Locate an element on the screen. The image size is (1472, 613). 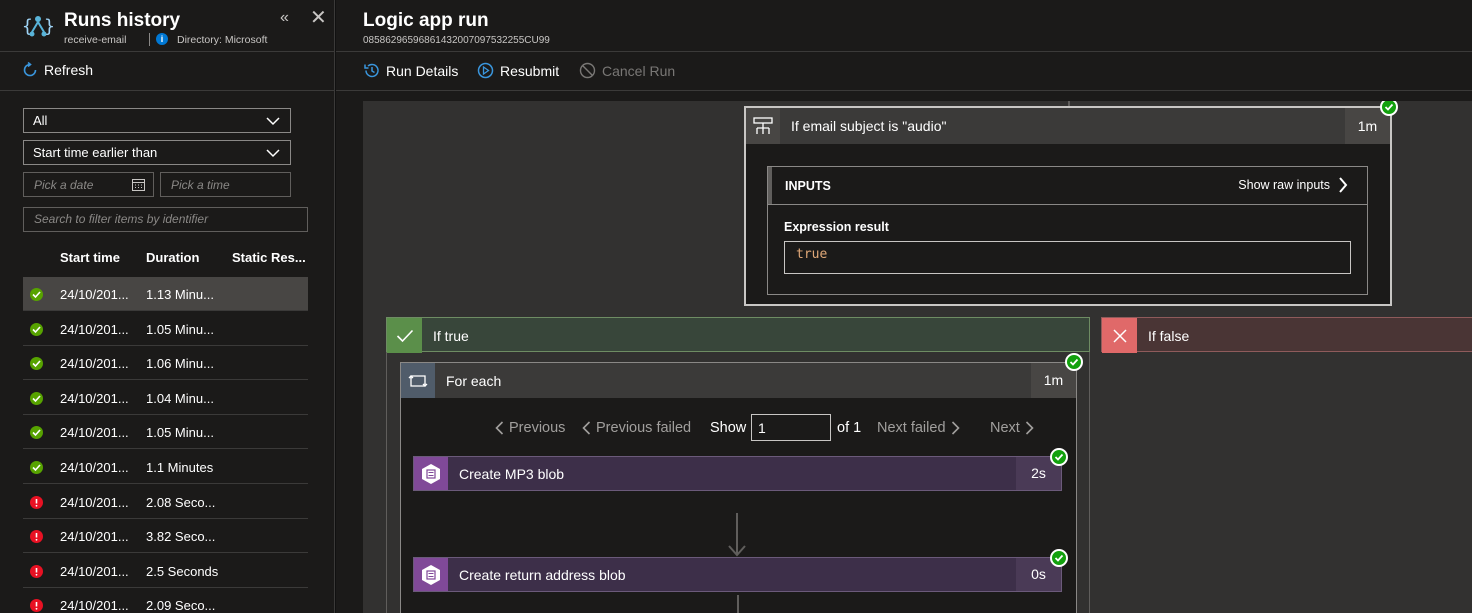
foreach-title: For each is located at coordinates (474, 381).